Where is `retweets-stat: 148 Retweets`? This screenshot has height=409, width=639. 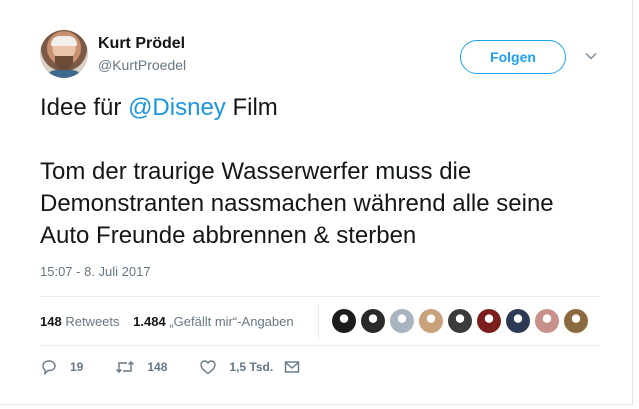
retweets-stat: 148 Retweets is located at coordinates (80, 321).